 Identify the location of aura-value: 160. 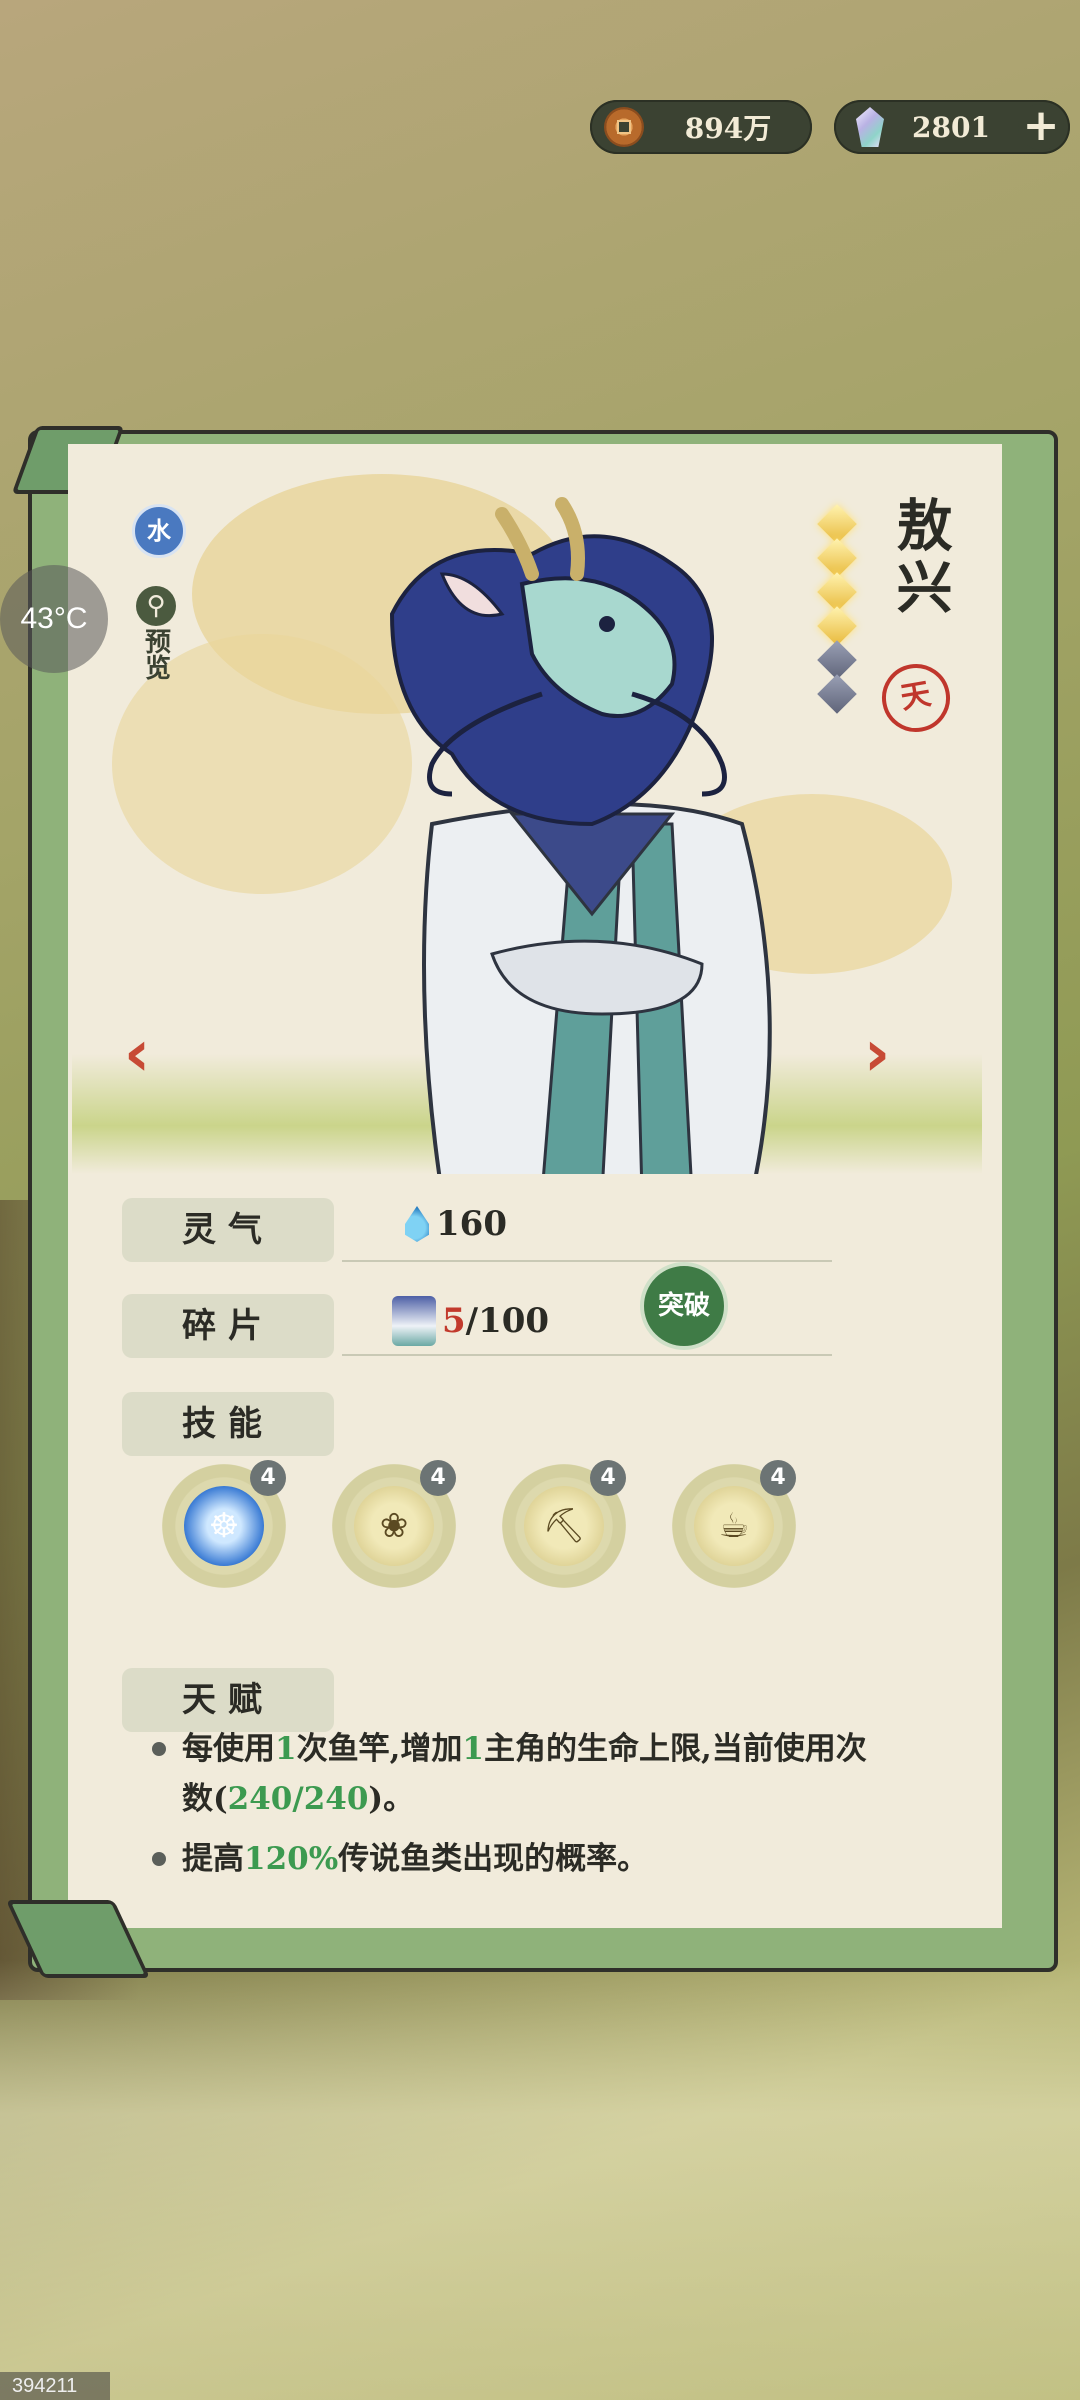
(454, 1224).